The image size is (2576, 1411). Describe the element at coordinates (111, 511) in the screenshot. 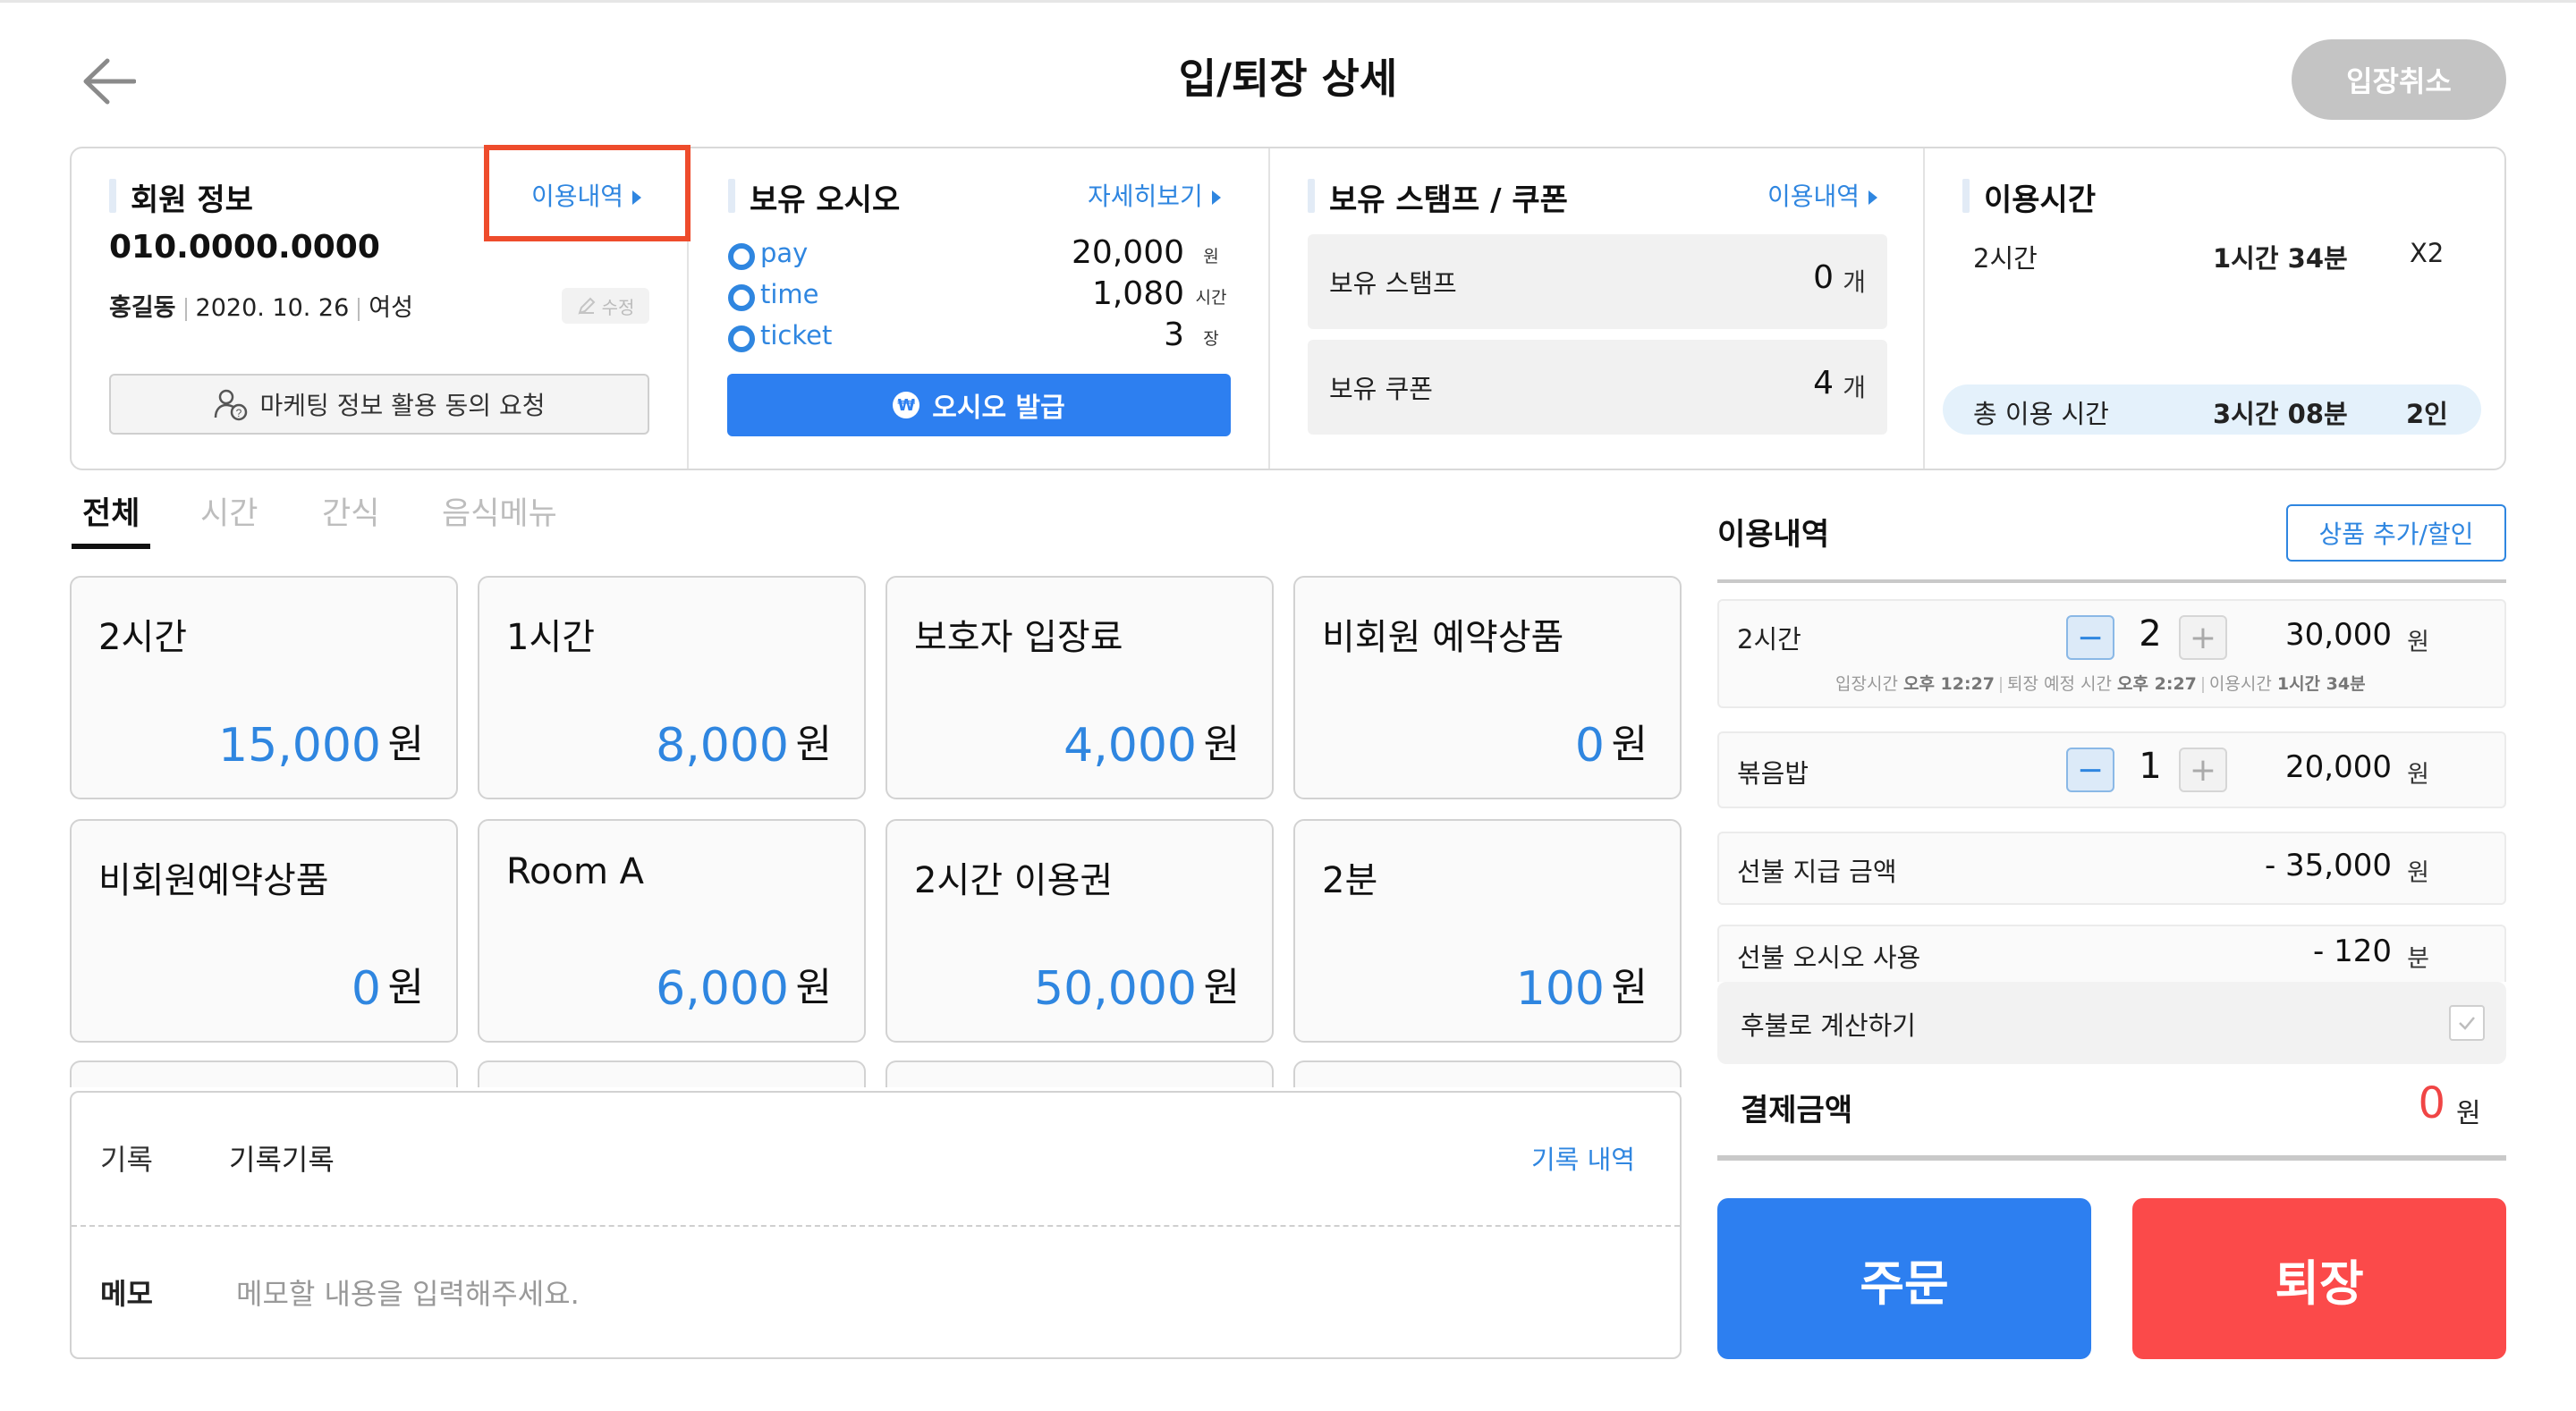

I see `tab-all: 전체` at that location.